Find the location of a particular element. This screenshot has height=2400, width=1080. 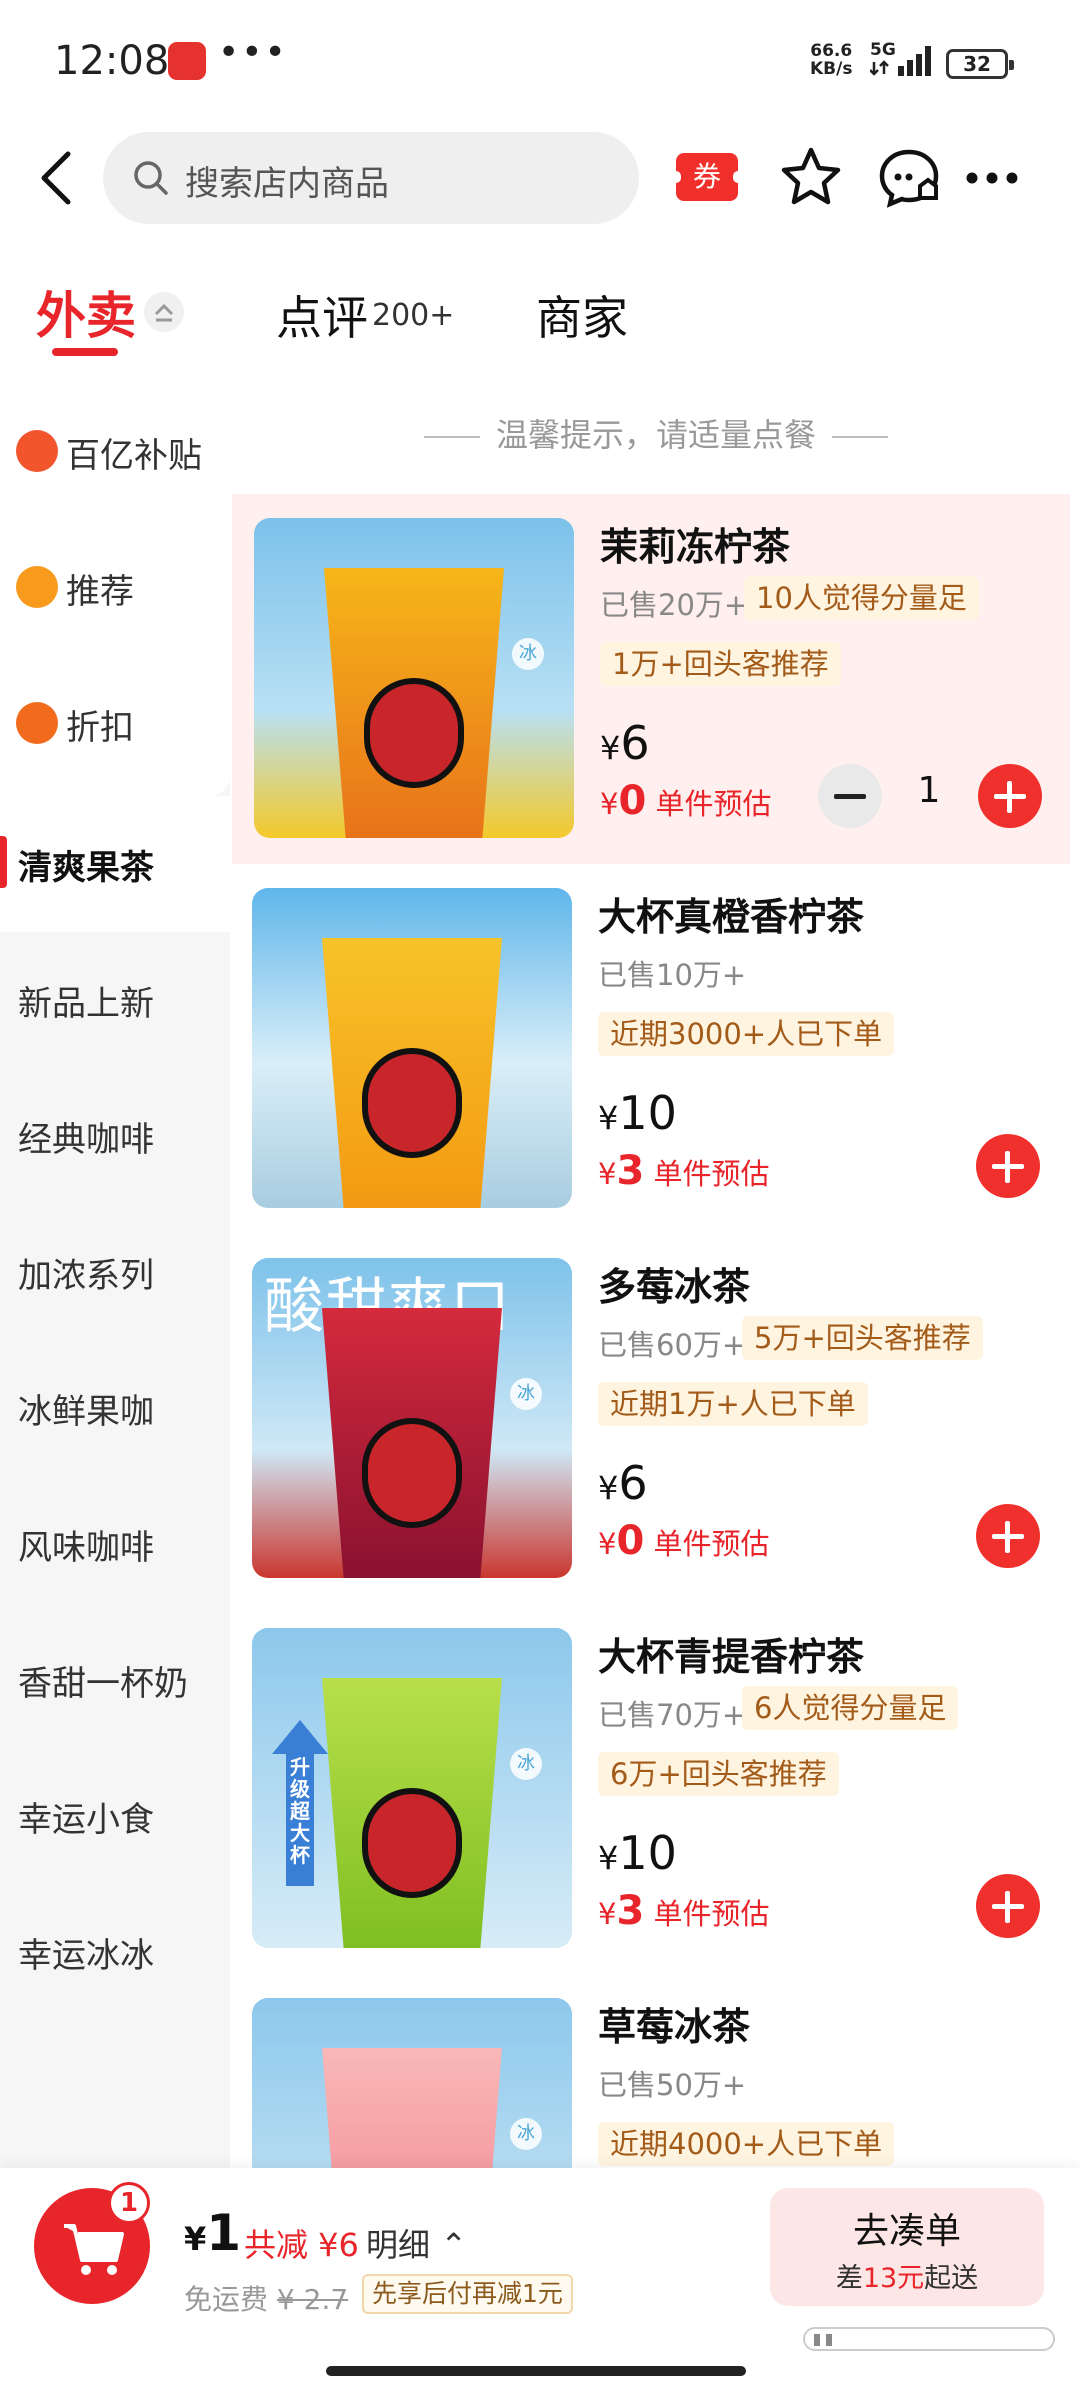

upgrade-label: 升级超大杯 is located at coordinates (300, 1811).